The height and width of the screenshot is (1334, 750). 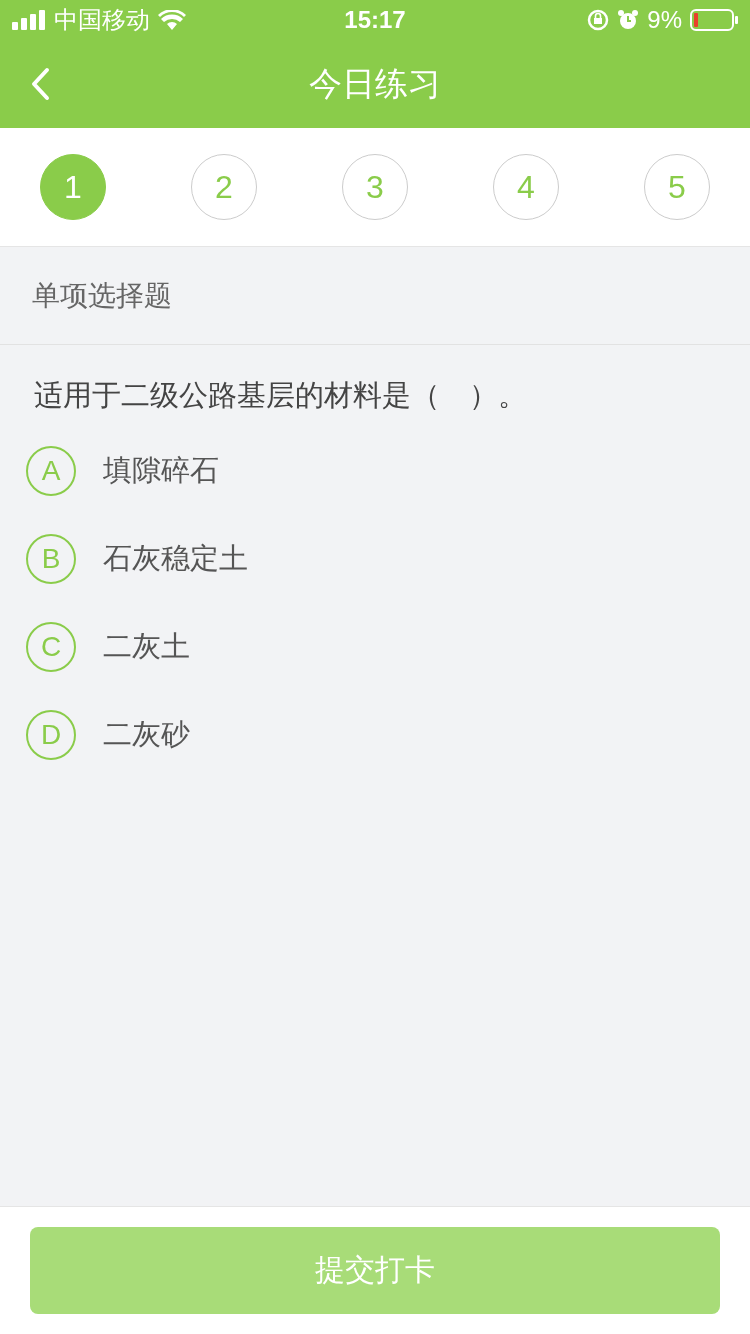 What do you see at coordinates (714, 20) in the screenshot?
I see `battery-icon` at bounding box center [714, 20].